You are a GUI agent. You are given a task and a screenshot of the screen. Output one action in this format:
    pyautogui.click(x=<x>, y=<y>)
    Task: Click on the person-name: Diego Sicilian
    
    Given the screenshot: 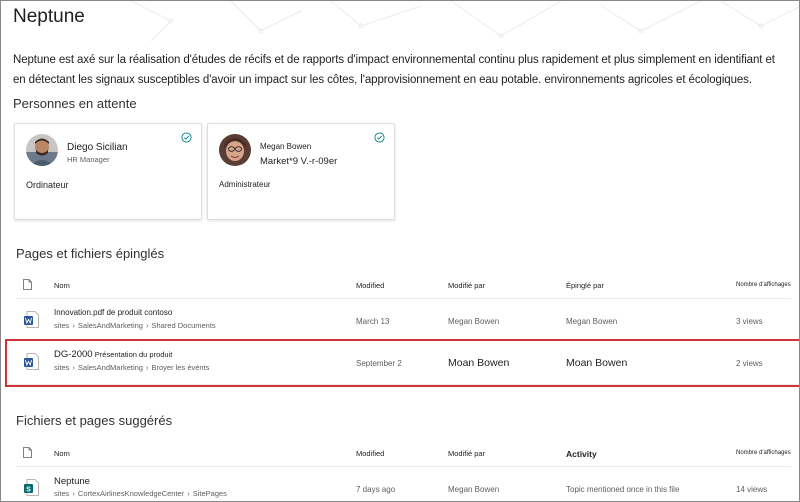 What is the action you would take?
    pyautogui.click(x=97, y=147)
    